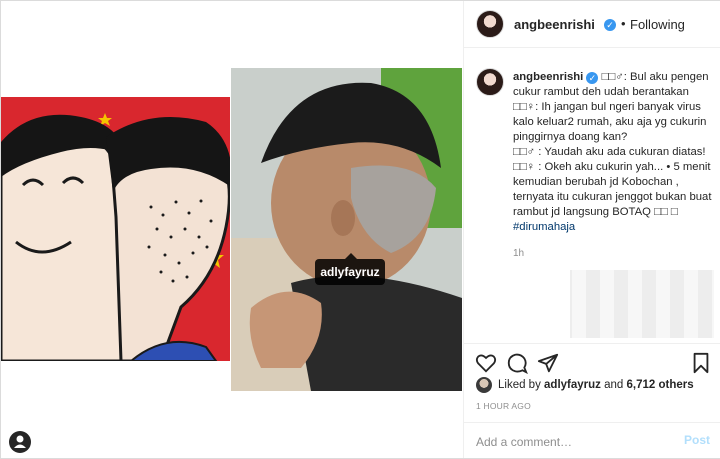  What do you see at coordinates (486, 363) in the screenshot?
I see `heart-icon` at bounding box center [486, 363].